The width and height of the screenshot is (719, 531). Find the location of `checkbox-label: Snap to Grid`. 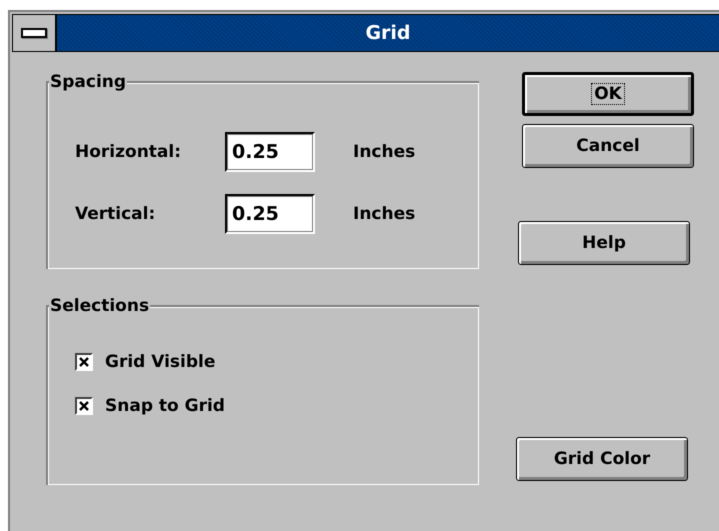

checkbox-label: Snap to Grid is located at coordinates (165, 406).